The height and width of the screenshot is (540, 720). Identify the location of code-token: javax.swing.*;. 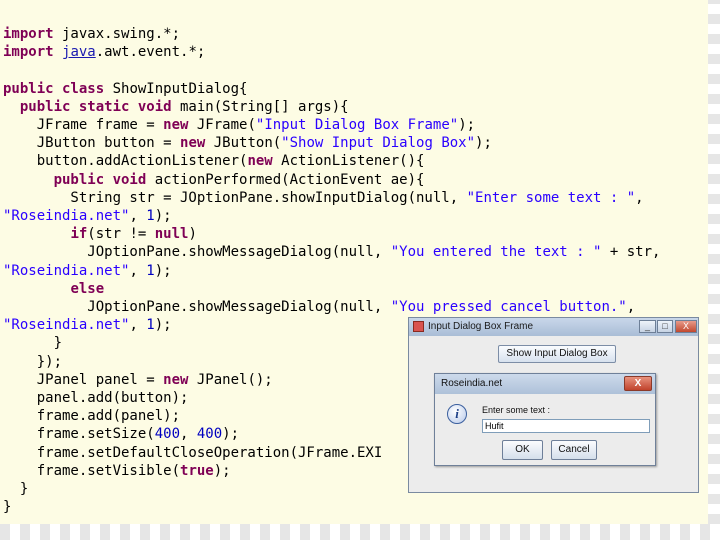
(117, 34).